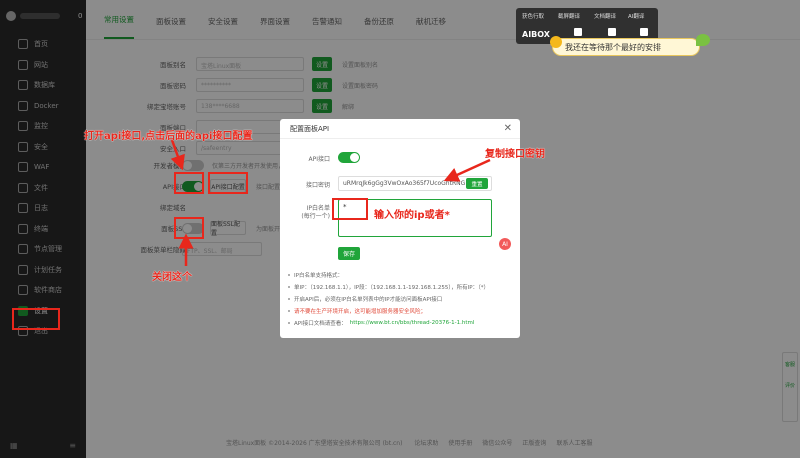 The height and width of the screenshot is (458, 800). I want to click on modal-key-label: 接口密钥, so click(317, 185).